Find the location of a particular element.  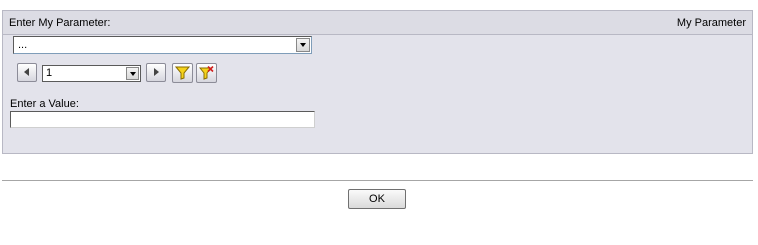

funnel-icon is located at coordinates (182, 73).